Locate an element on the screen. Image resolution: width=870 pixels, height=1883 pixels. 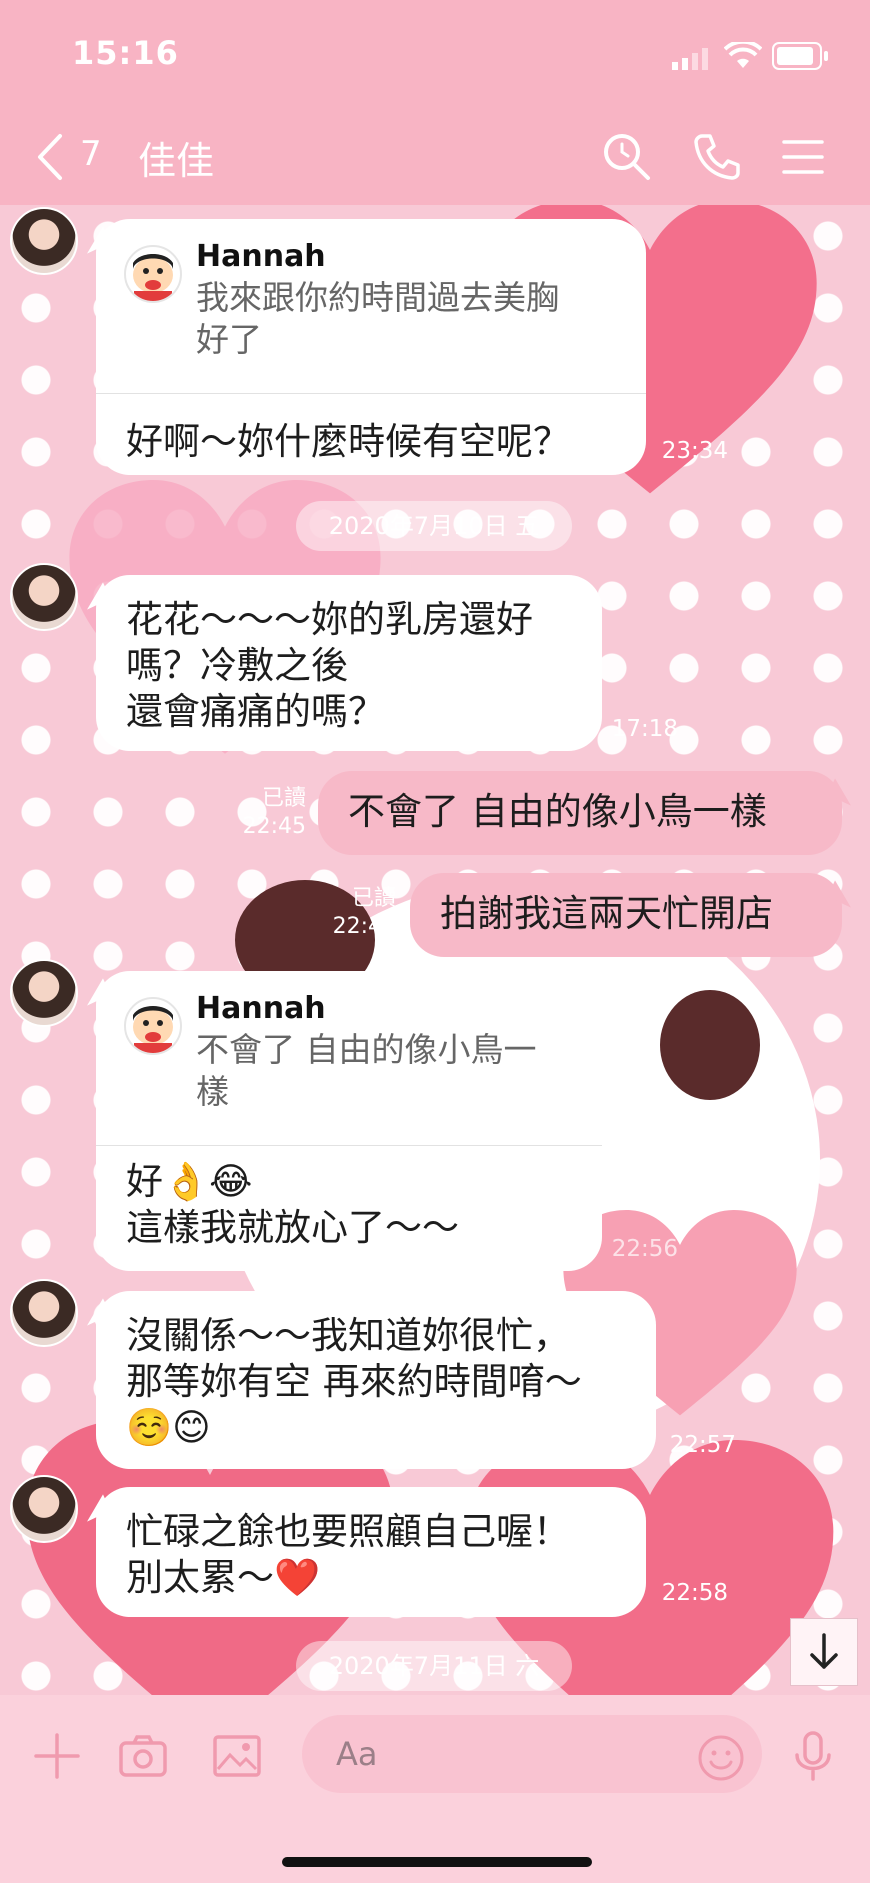
battery-icon is located at coordinates (800, 56).